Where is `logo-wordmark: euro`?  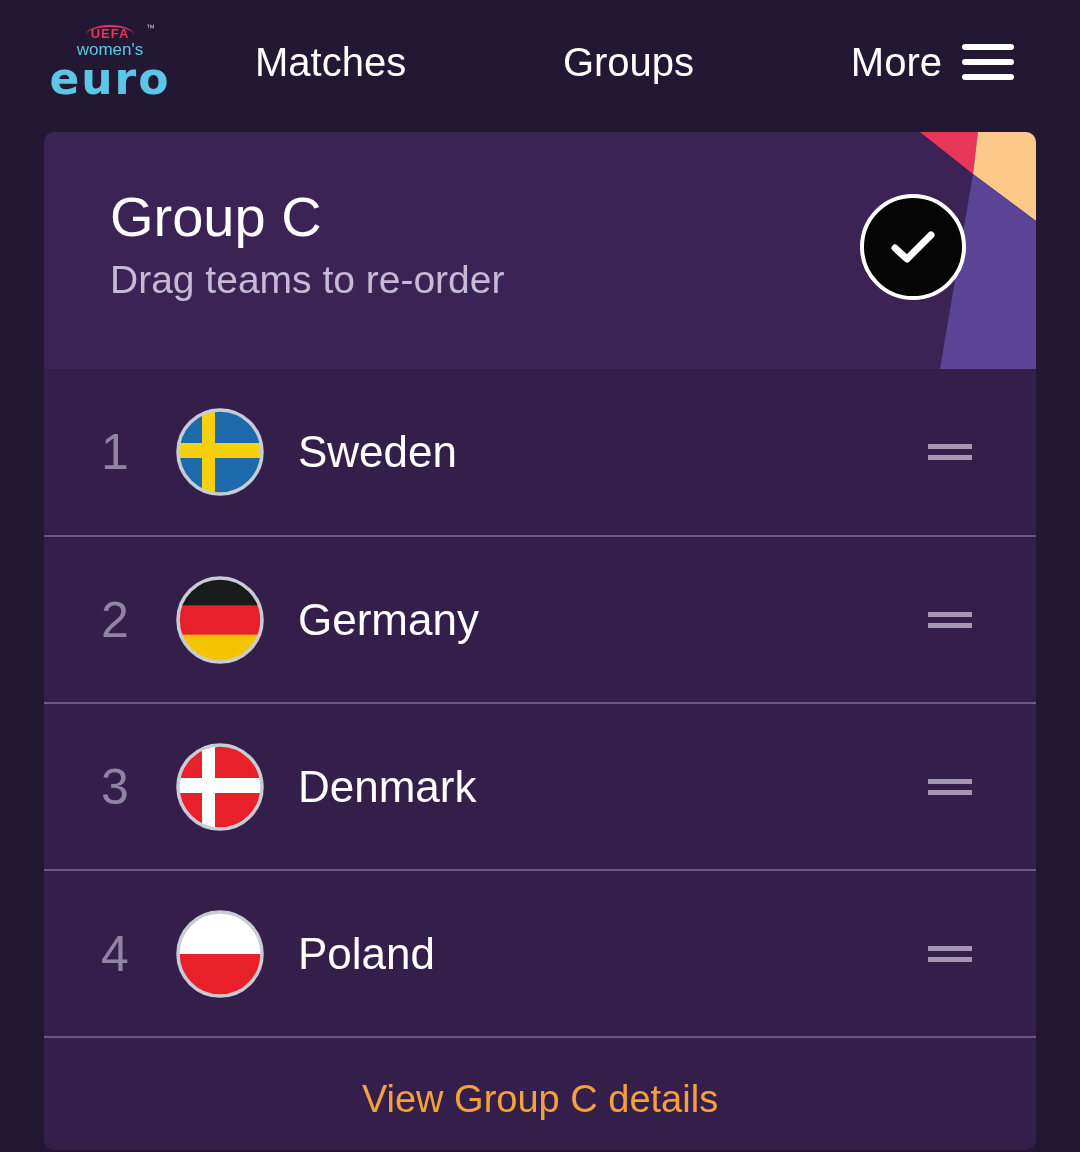
logo-wordmark: euro is located at coordinates (110, 79).